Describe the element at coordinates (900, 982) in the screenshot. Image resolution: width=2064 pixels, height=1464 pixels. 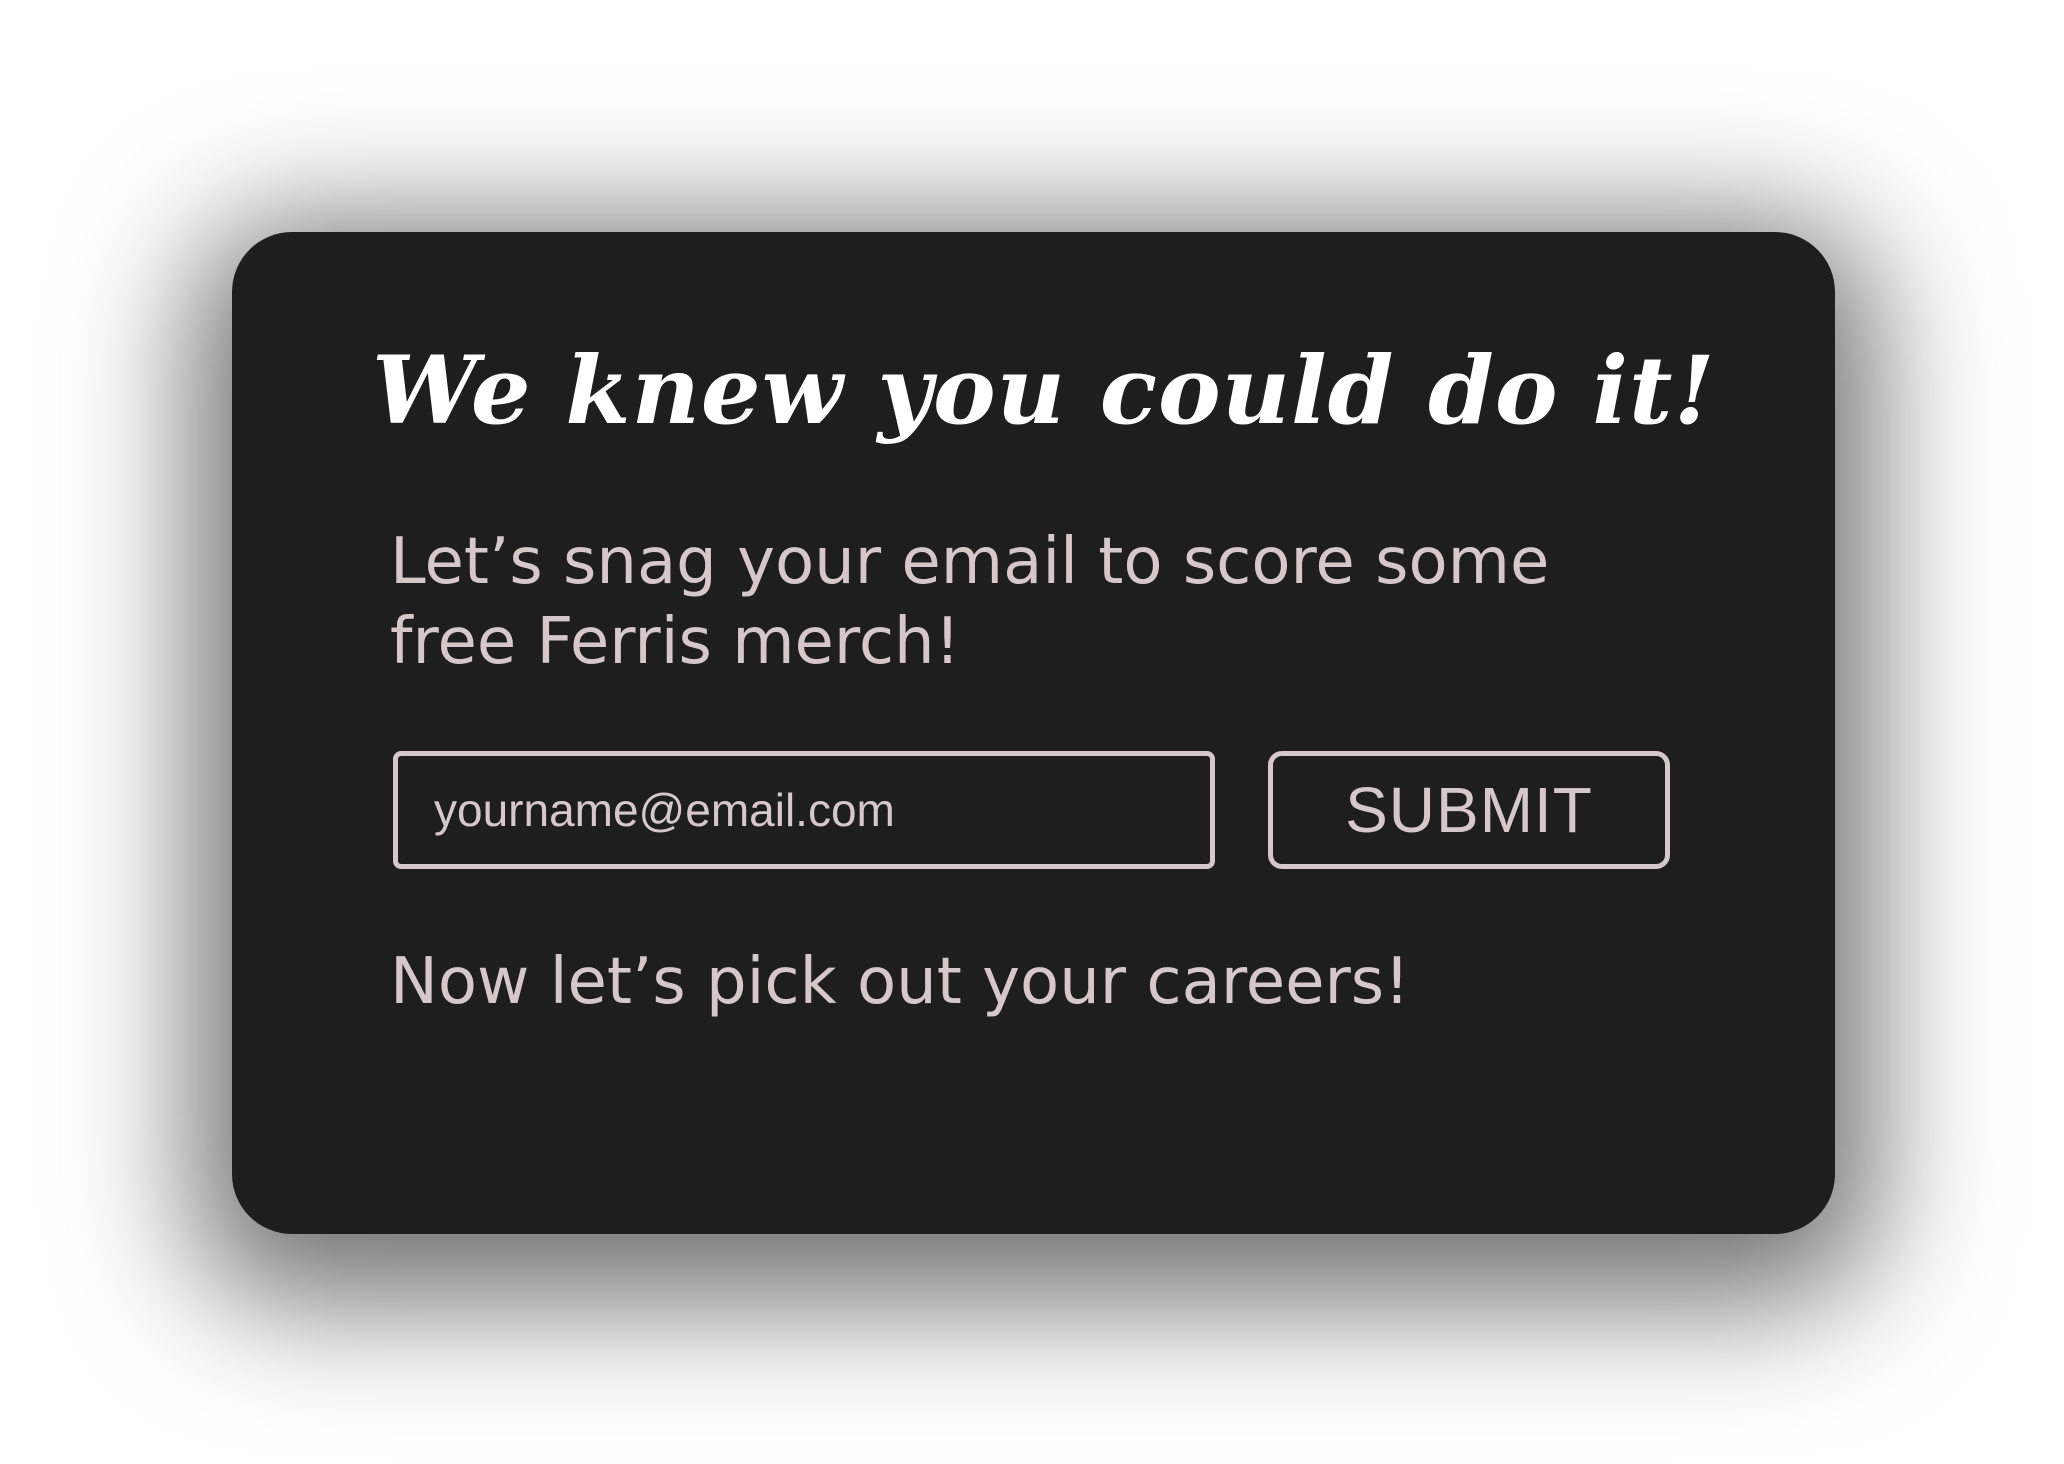
I see `careers-prompt: Now let’s pick out your careers!` at that location.